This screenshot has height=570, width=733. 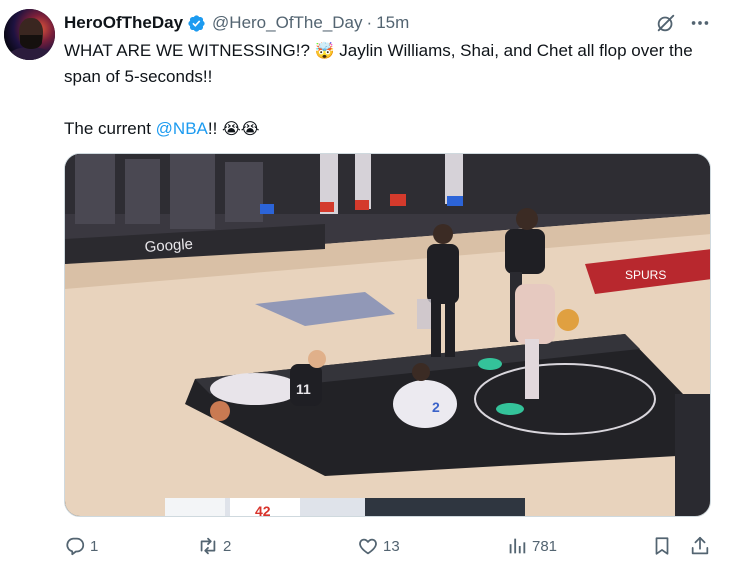 I want to click on bookmark-button, so click(x=662, y=546).